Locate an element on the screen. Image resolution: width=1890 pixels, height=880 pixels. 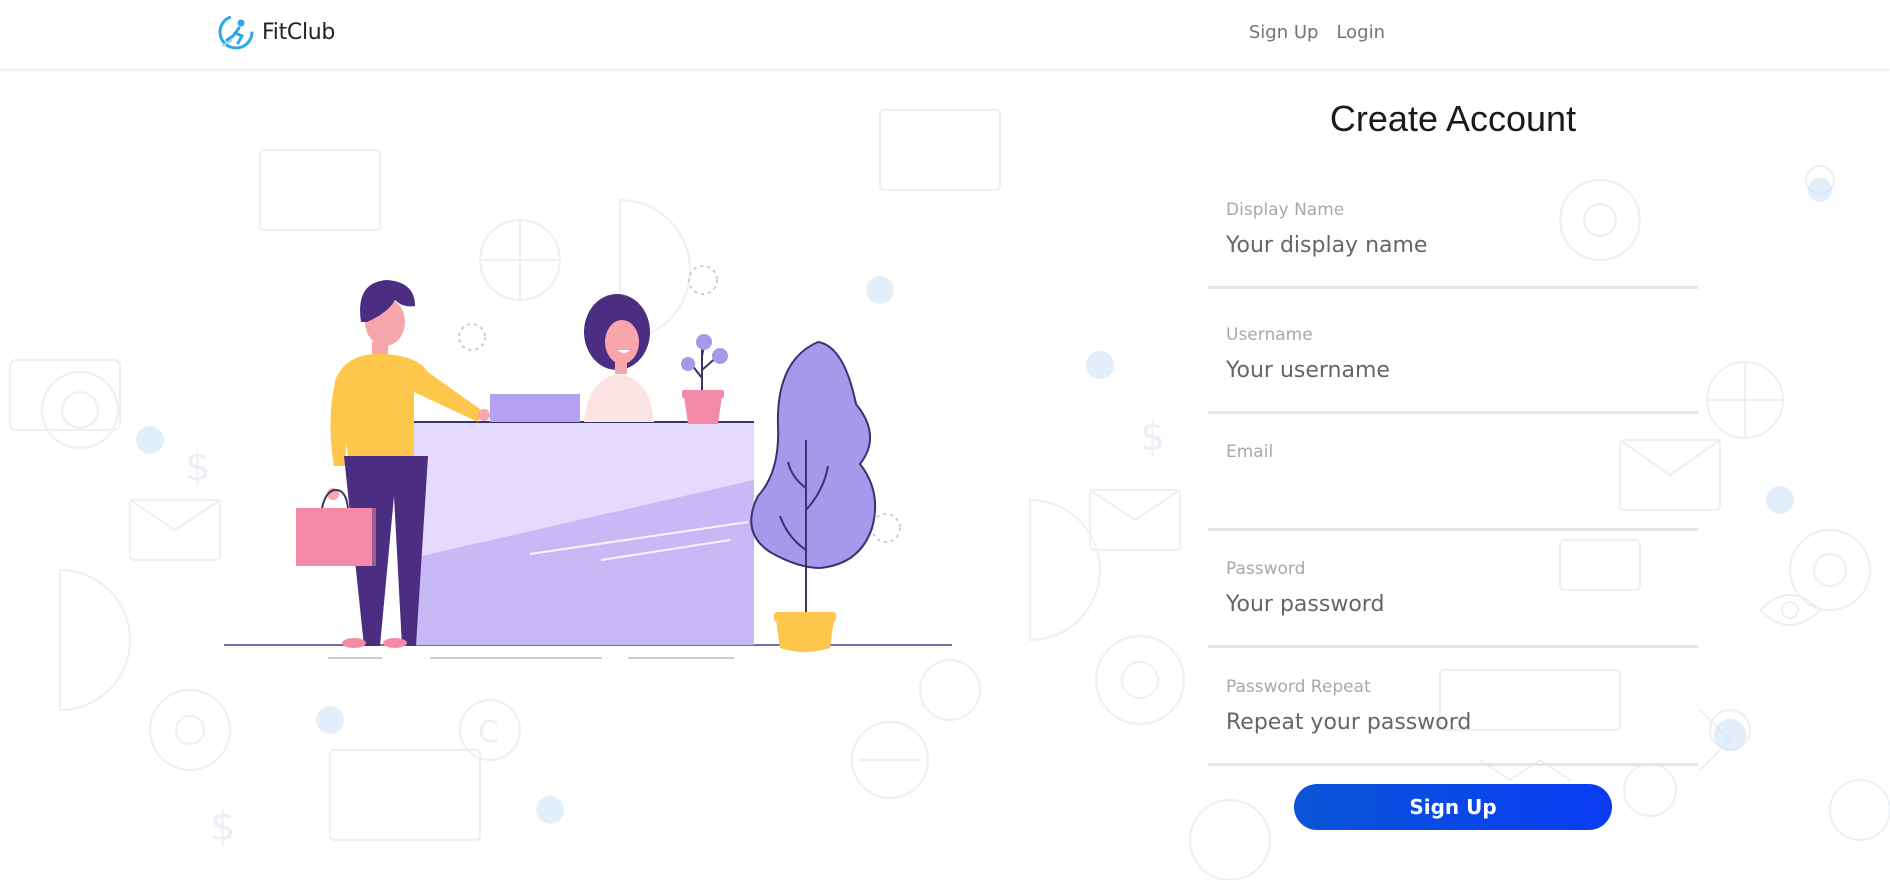
email-underline is located at coordinates (1453, 529).